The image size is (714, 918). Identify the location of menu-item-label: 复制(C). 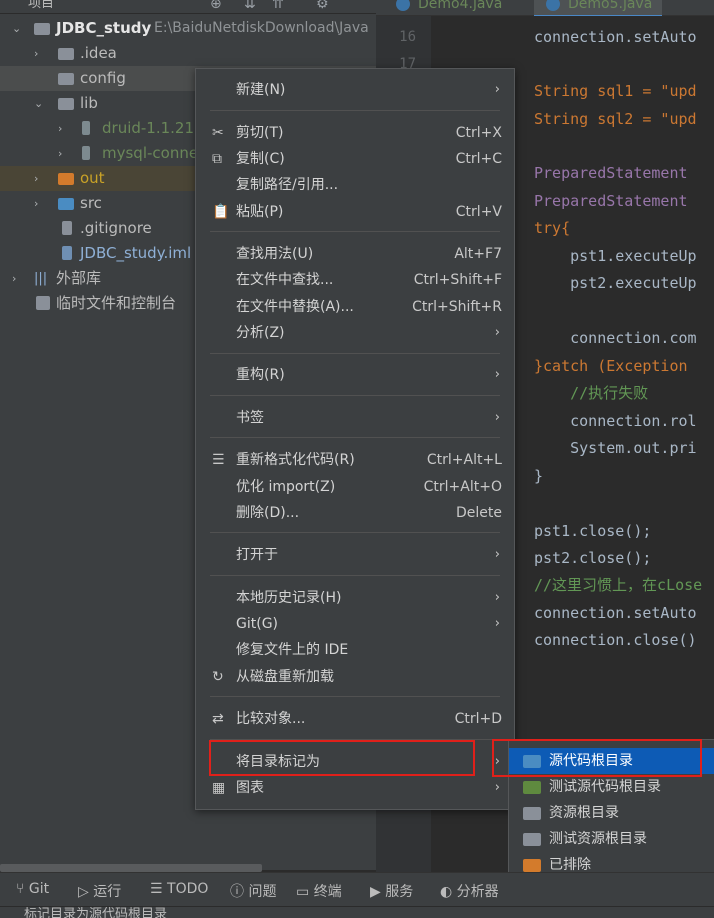
(260, 159).